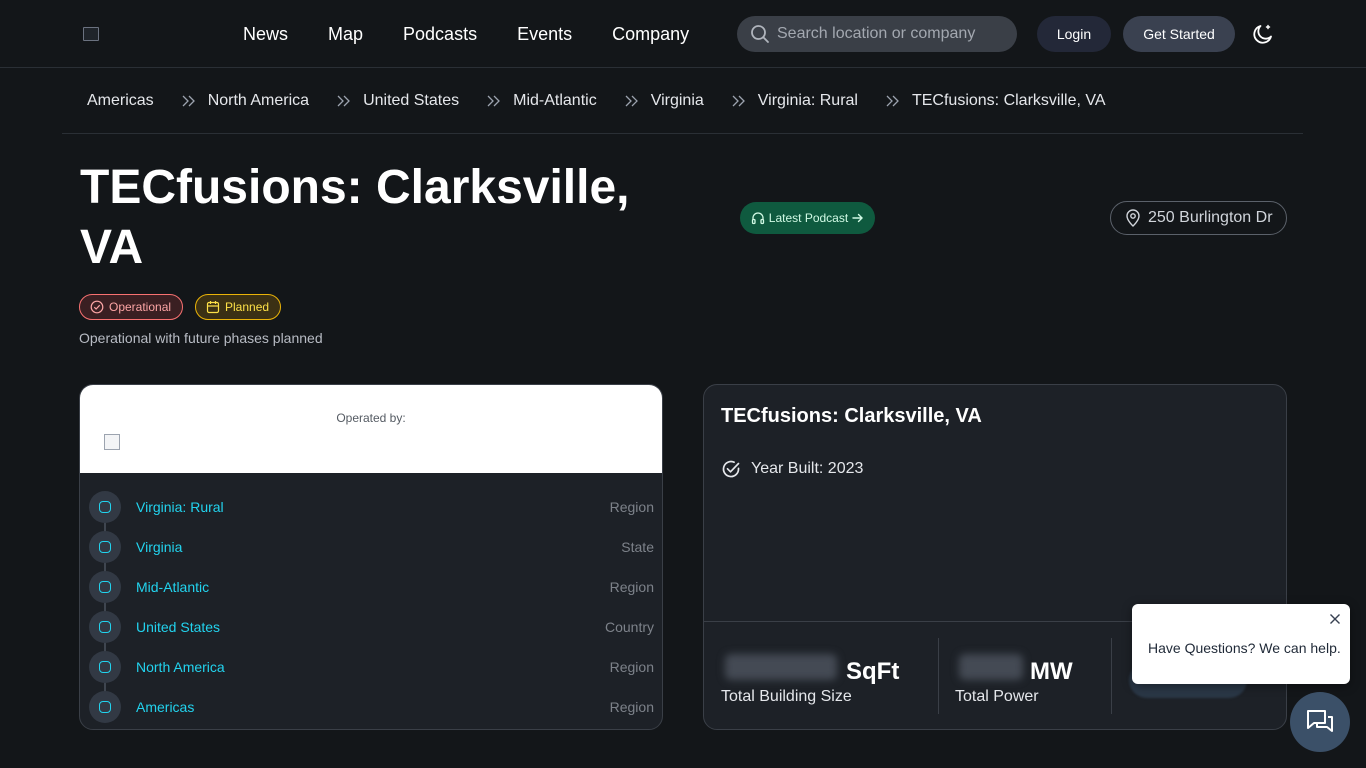 The height and width of the screenshot is (768, 1366). Describe the element at coordinates (213, 307) in the screenshot. I see `calendar-icon` at that location.